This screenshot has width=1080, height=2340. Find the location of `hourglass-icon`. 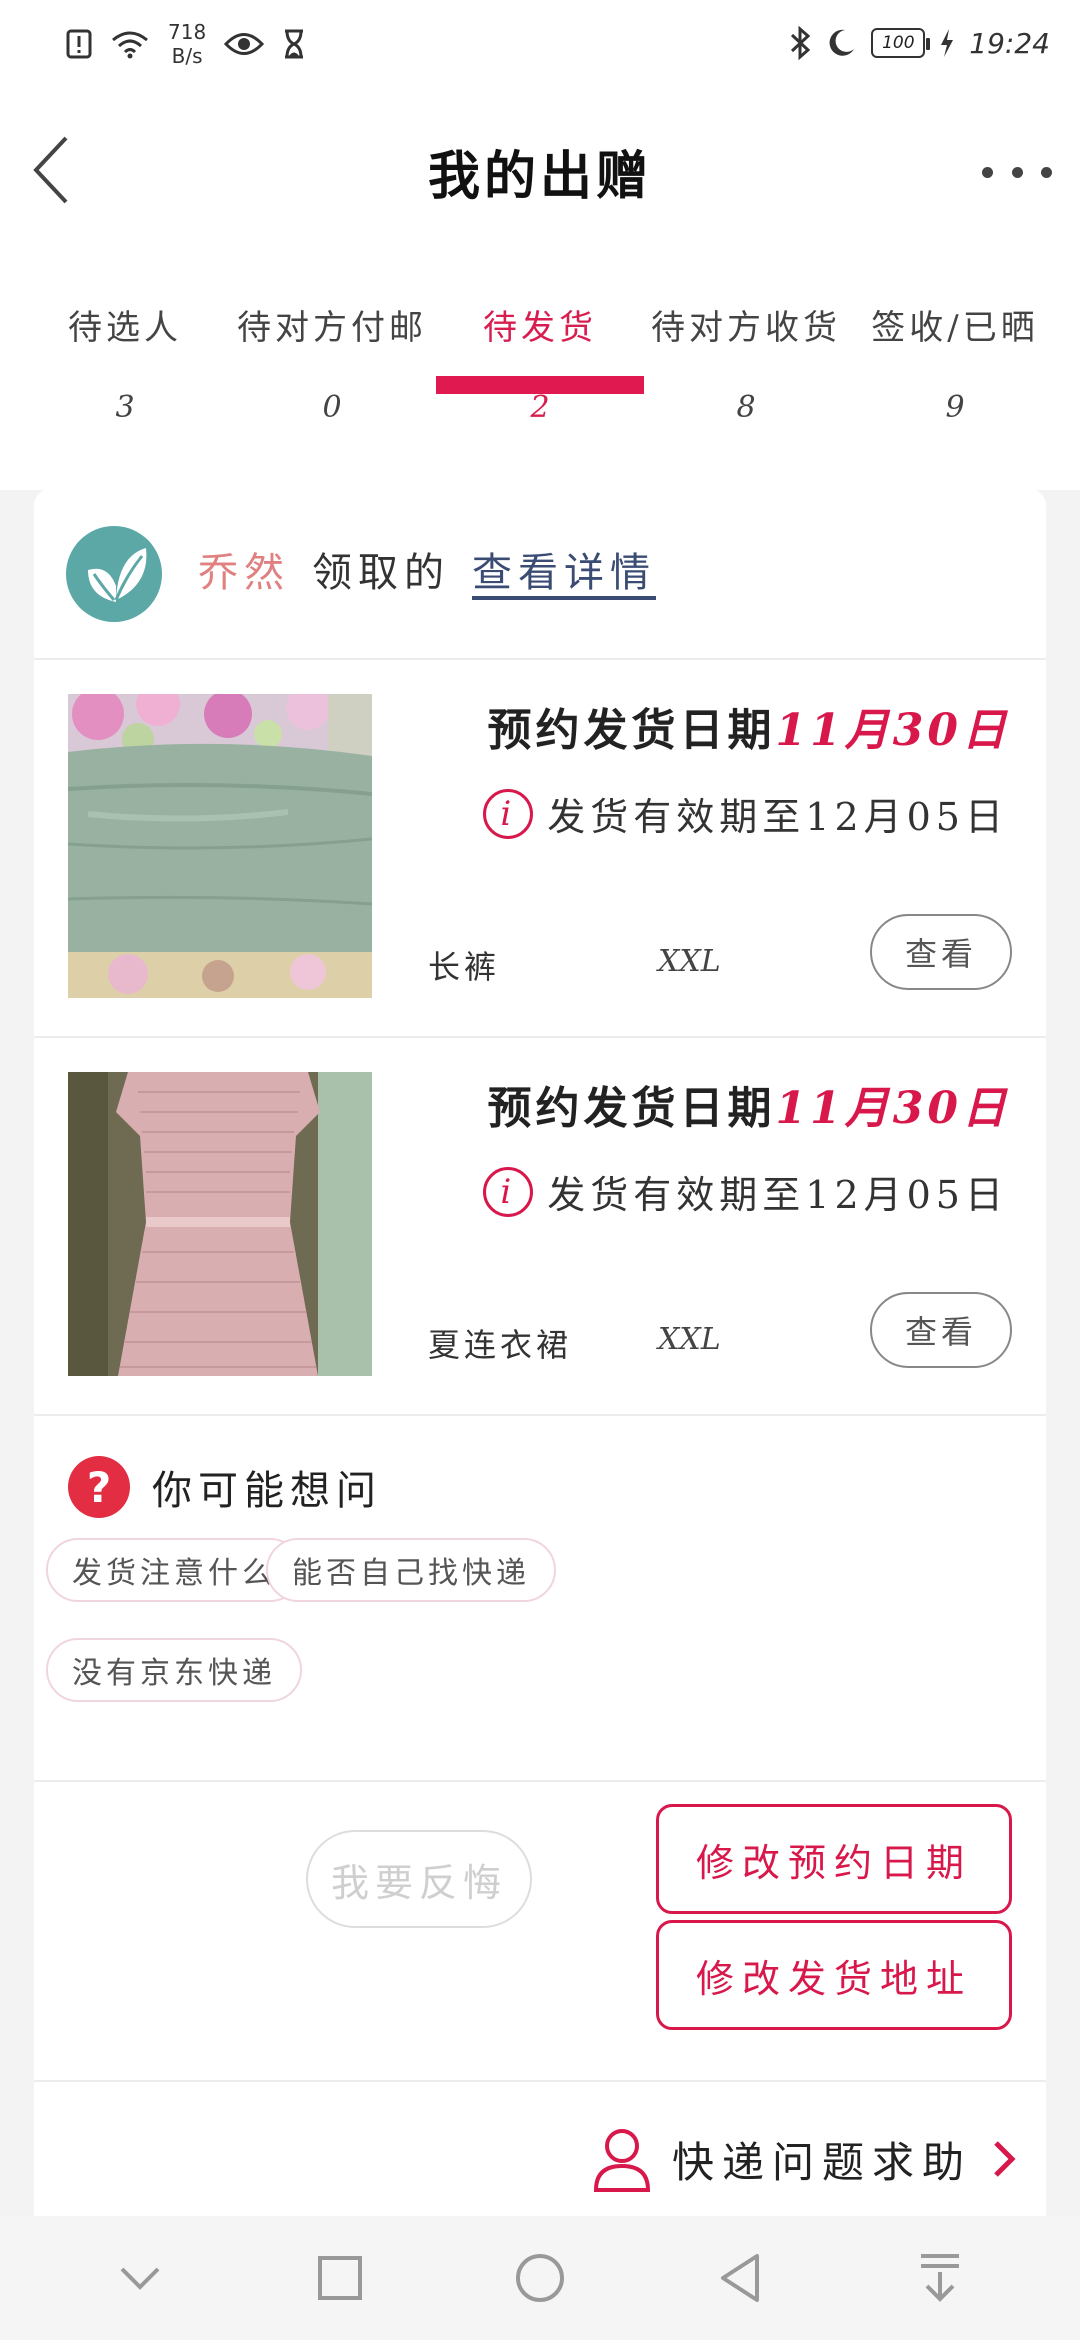

hourglass-icon is located at coordinates (294, 44).